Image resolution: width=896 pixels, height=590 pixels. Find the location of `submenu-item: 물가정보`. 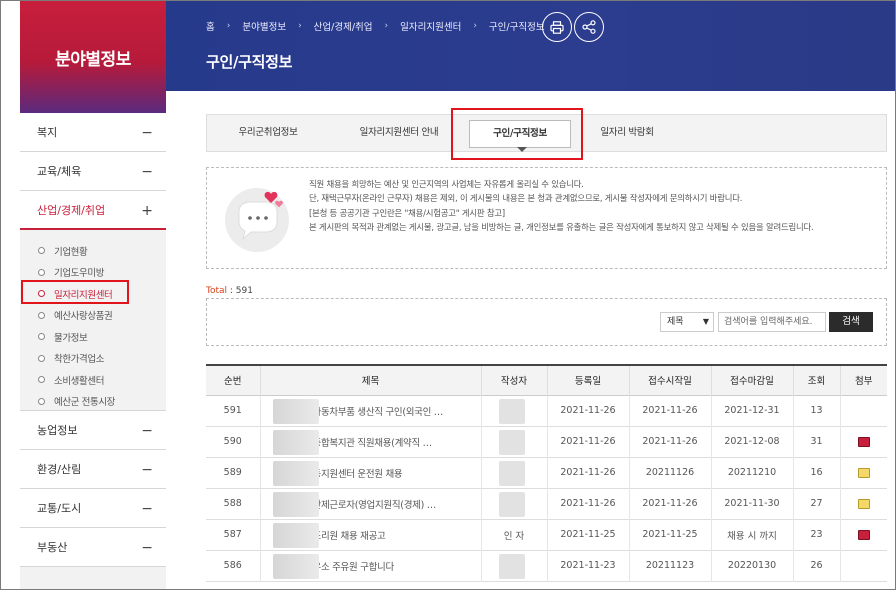

submenu-item: 물가정보 is located at coordinates (93, 337).